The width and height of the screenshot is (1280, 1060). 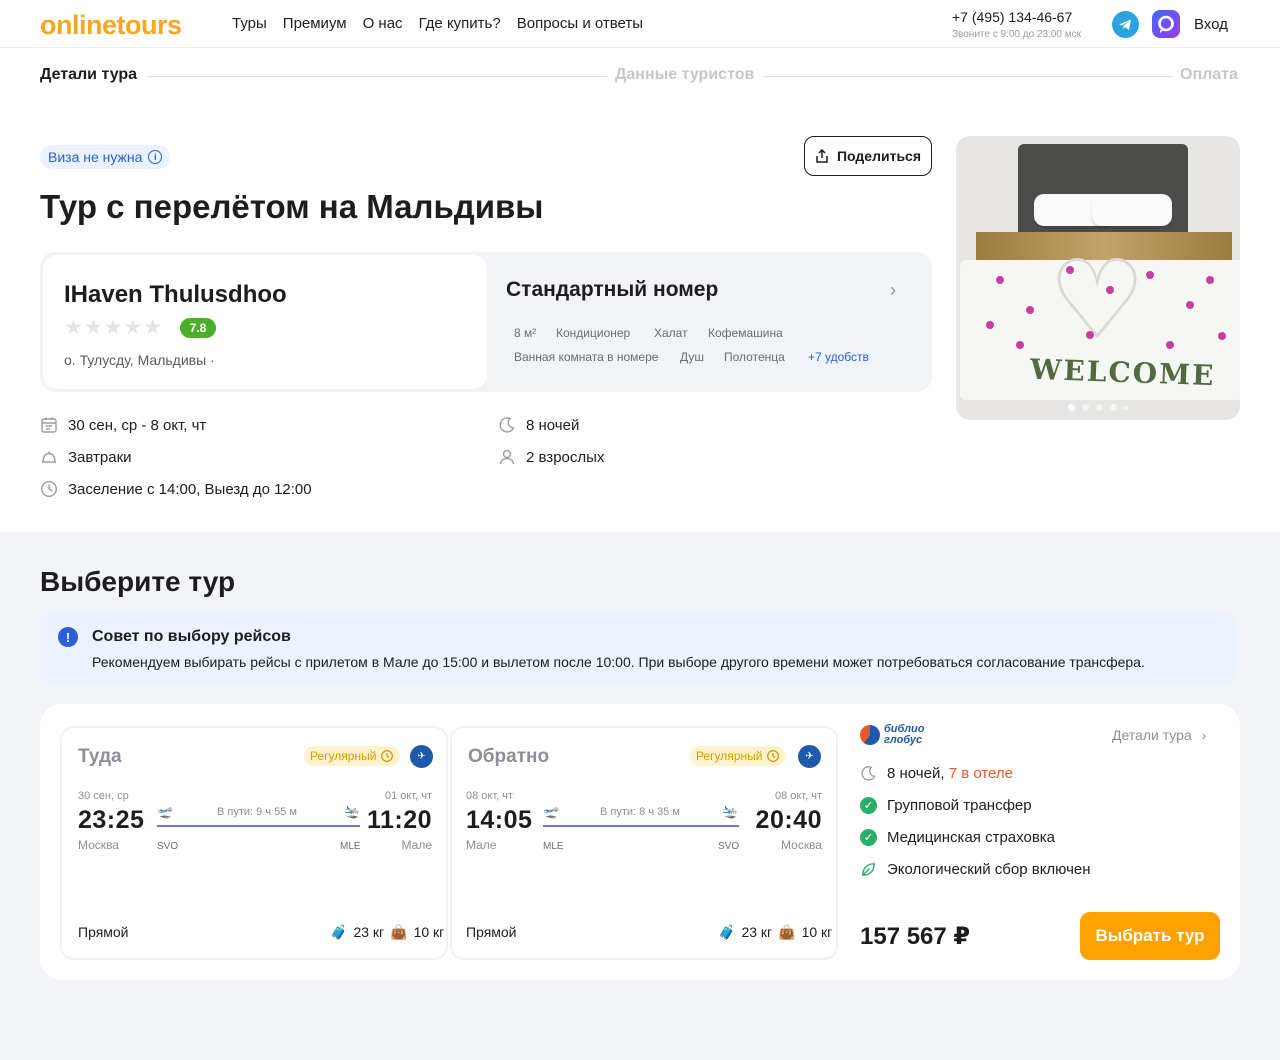 I want to click on photo-pagination, so click(x=1098, y=407).